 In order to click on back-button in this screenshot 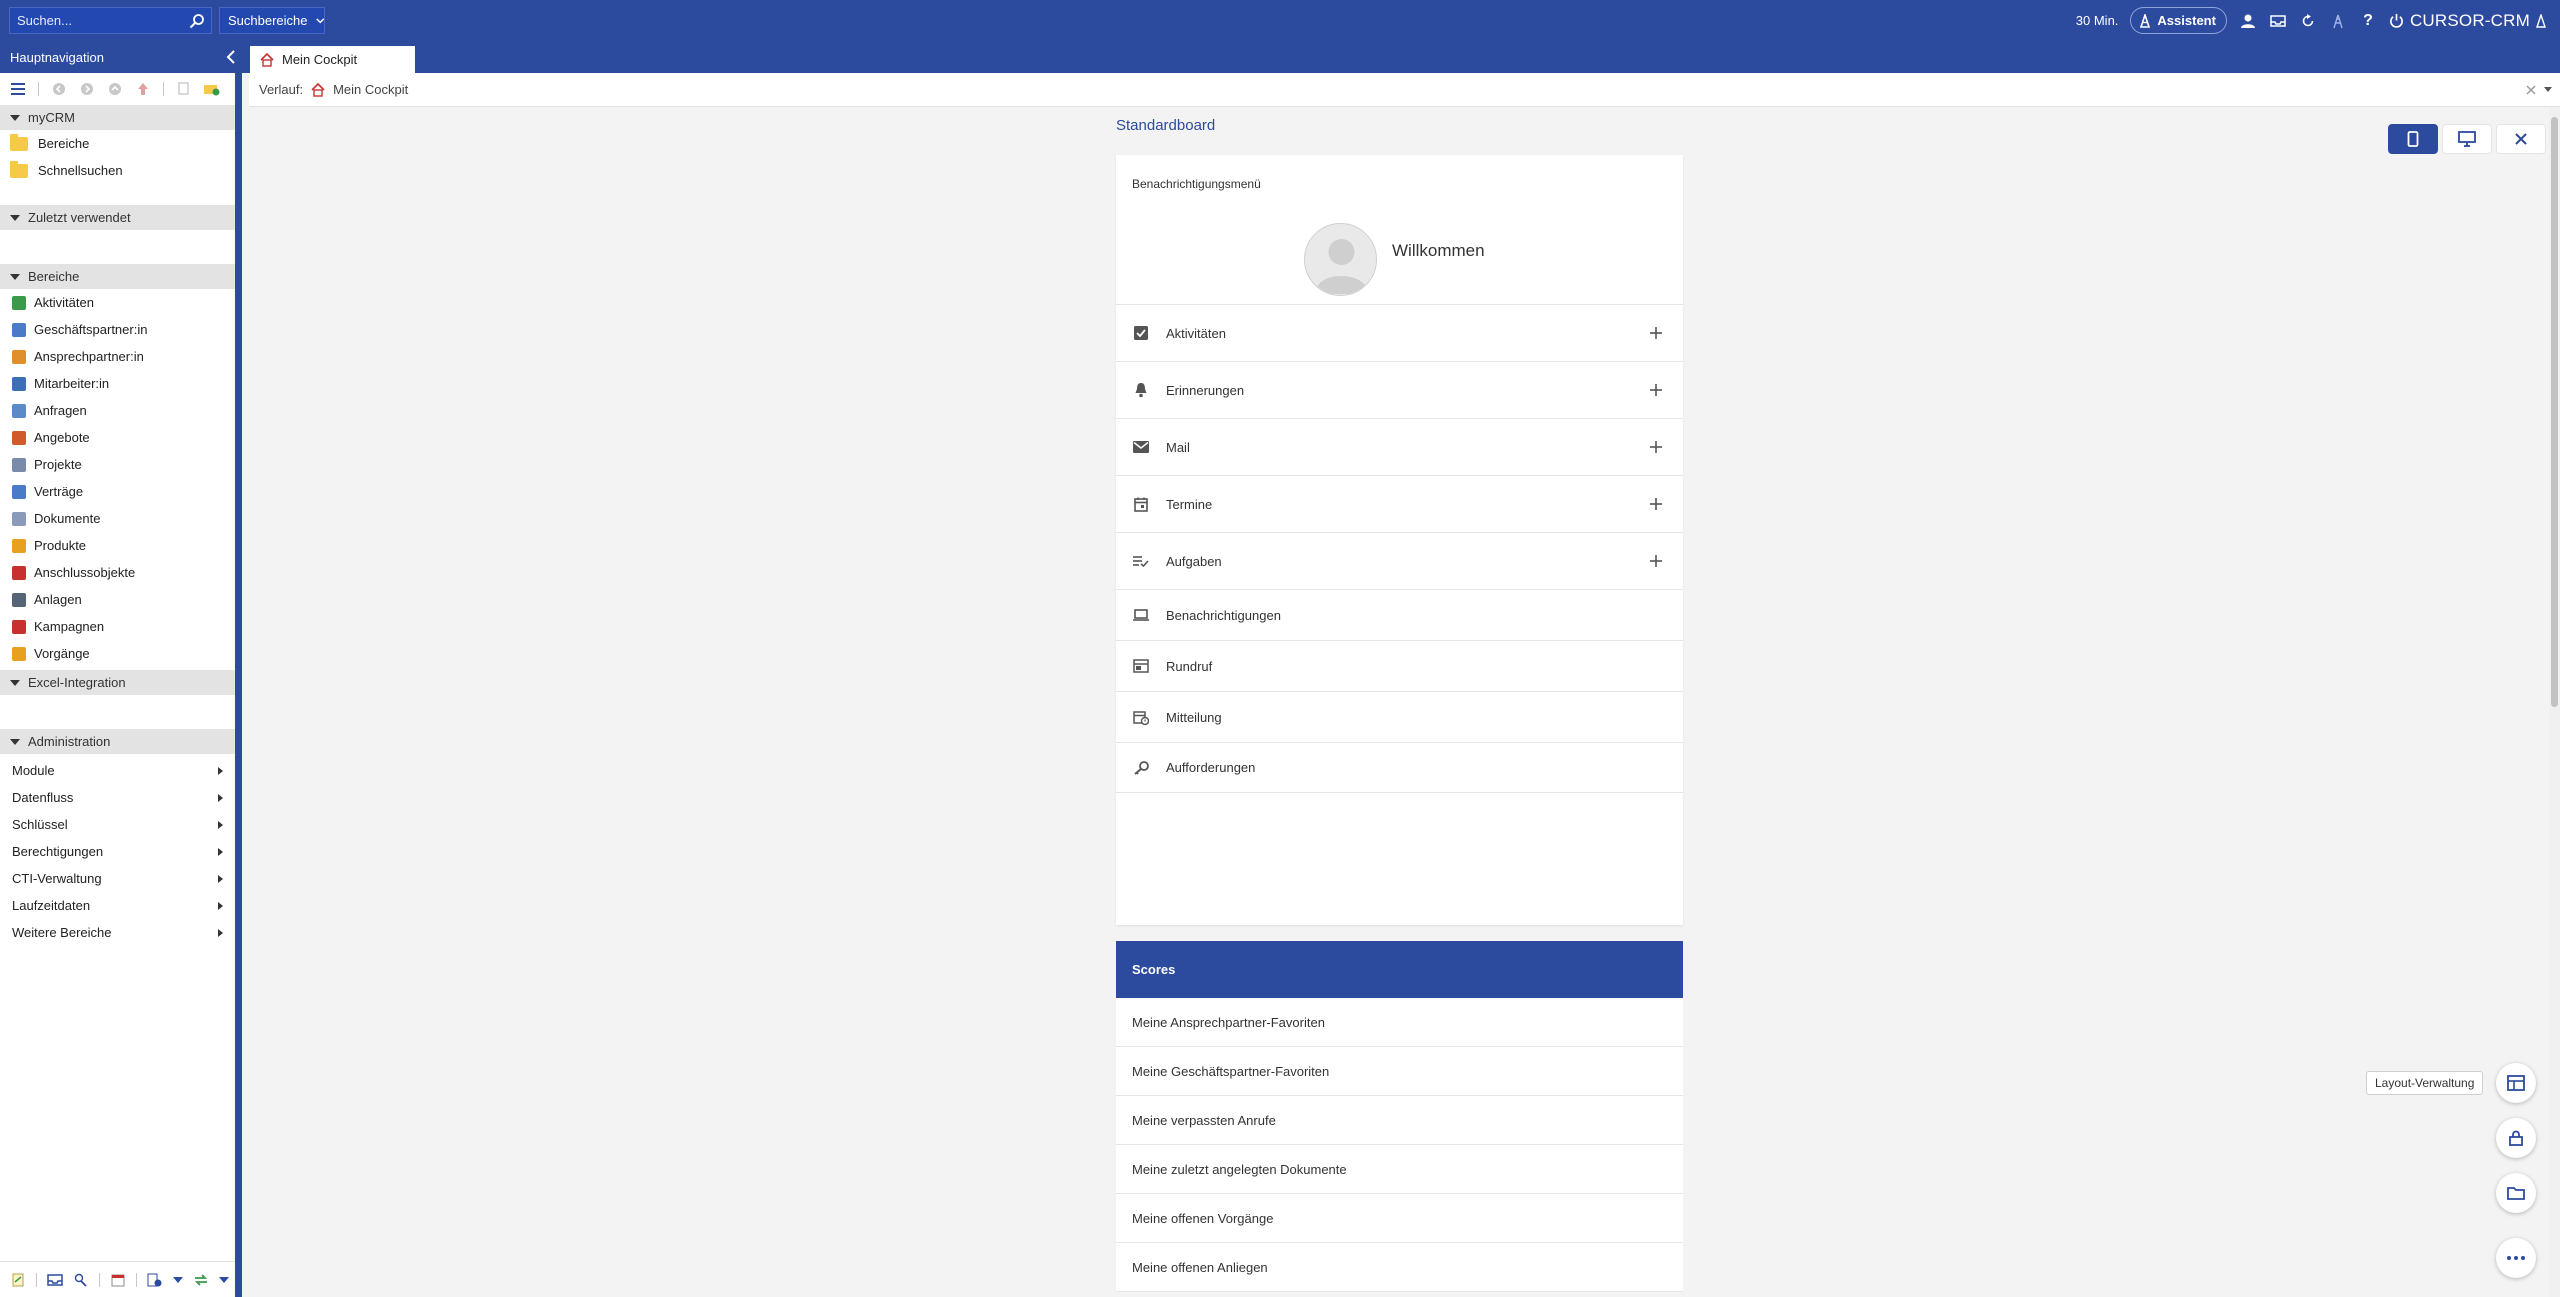, I will do `click(59, 89)`.